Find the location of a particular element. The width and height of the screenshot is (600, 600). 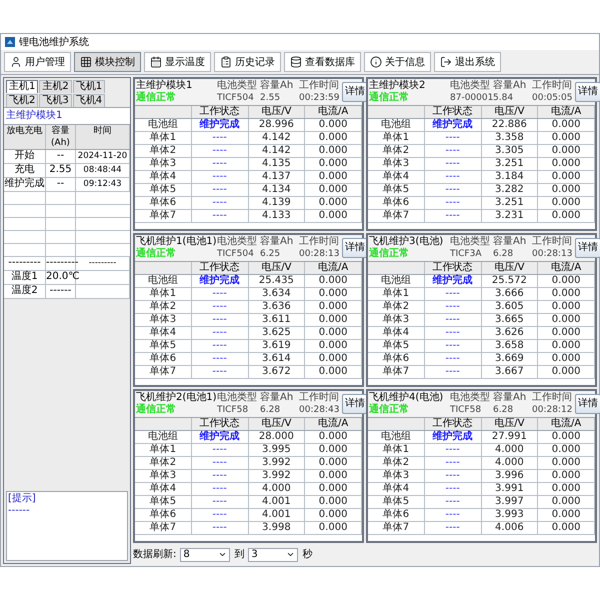

field-value: 00:28:43 is located at coordinates (319, 410).